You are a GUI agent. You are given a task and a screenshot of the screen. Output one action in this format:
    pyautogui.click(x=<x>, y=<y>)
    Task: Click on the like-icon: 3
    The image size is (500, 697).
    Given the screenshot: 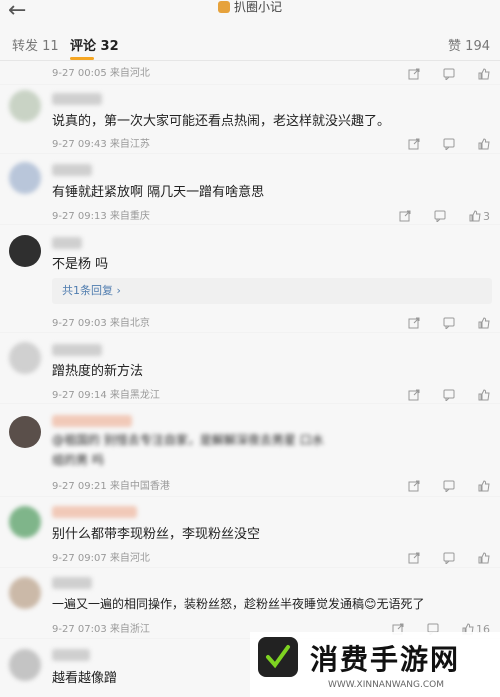 What is the action you would take?
    pyautogui.click(x=479, y=216)
    